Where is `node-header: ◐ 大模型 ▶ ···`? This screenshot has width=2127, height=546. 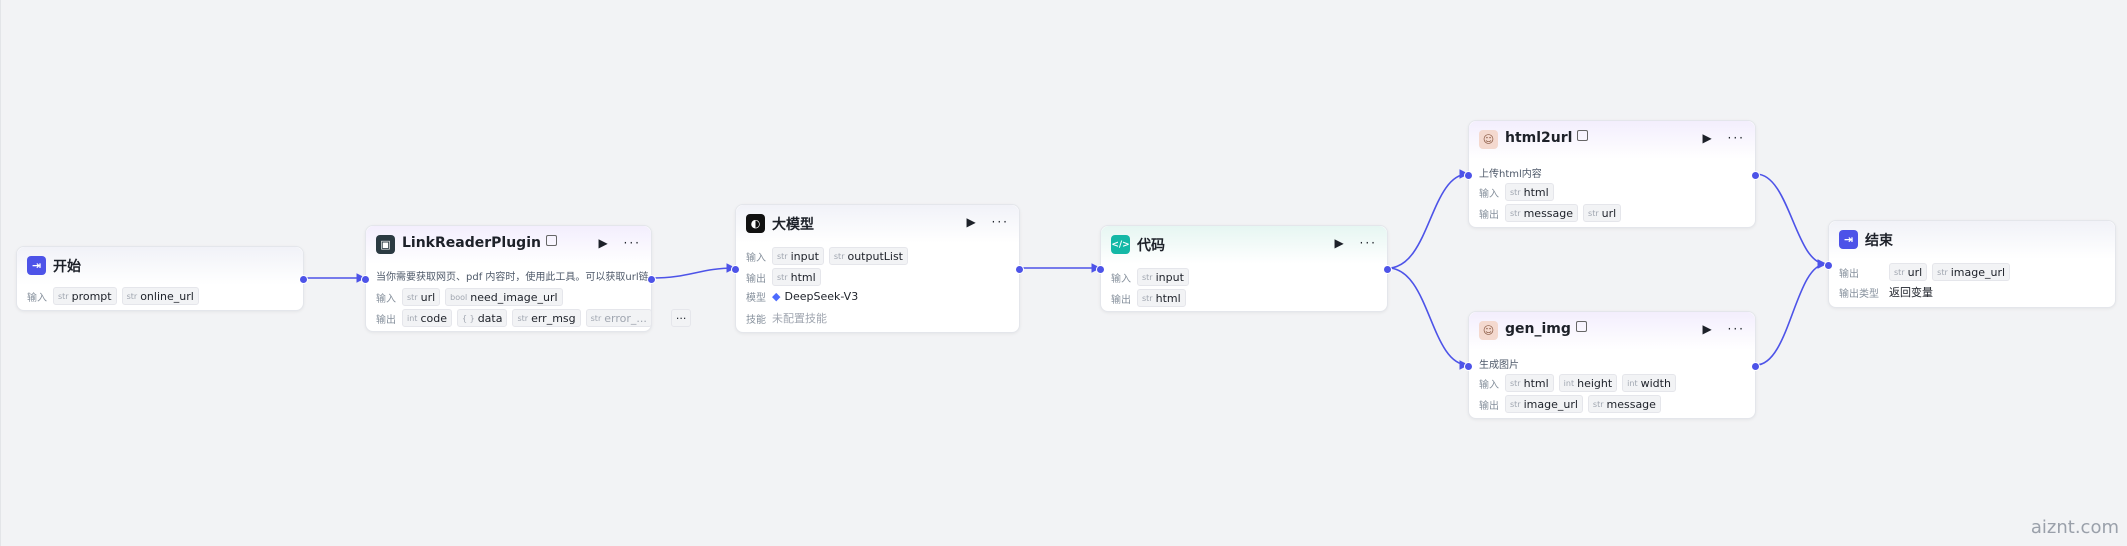 node-header: ◐ 大模型 ▶ ··· is located at coordinates (877, 224).